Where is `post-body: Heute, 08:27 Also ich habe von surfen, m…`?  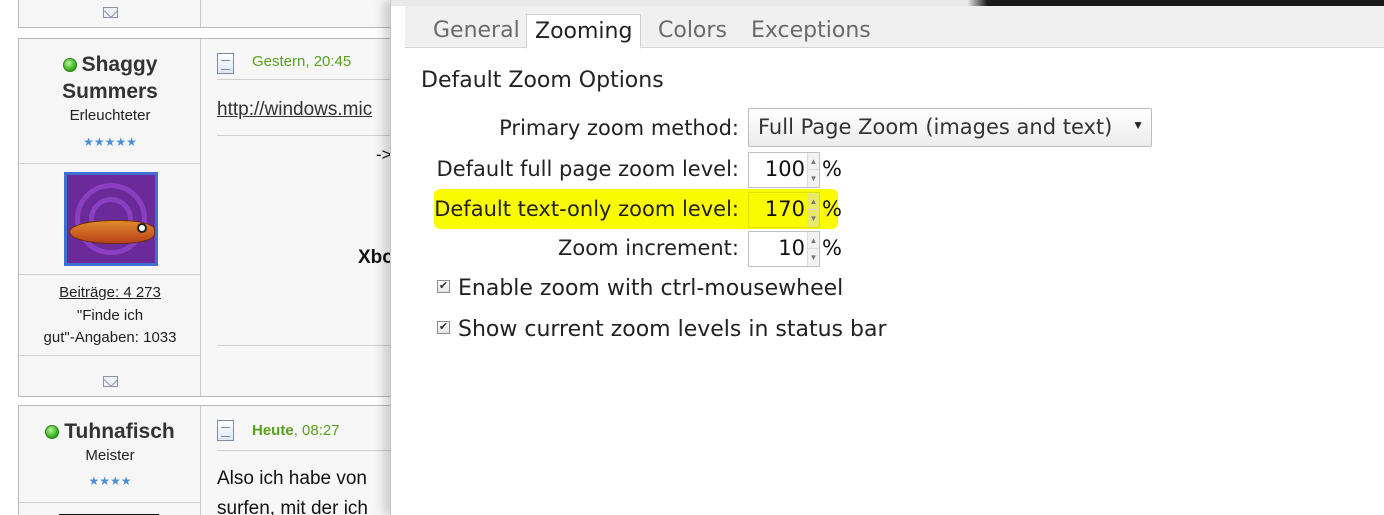 post-body: Heute, 08:27 Also ich habe von surfen, m… is located at coordinates (309, 460).